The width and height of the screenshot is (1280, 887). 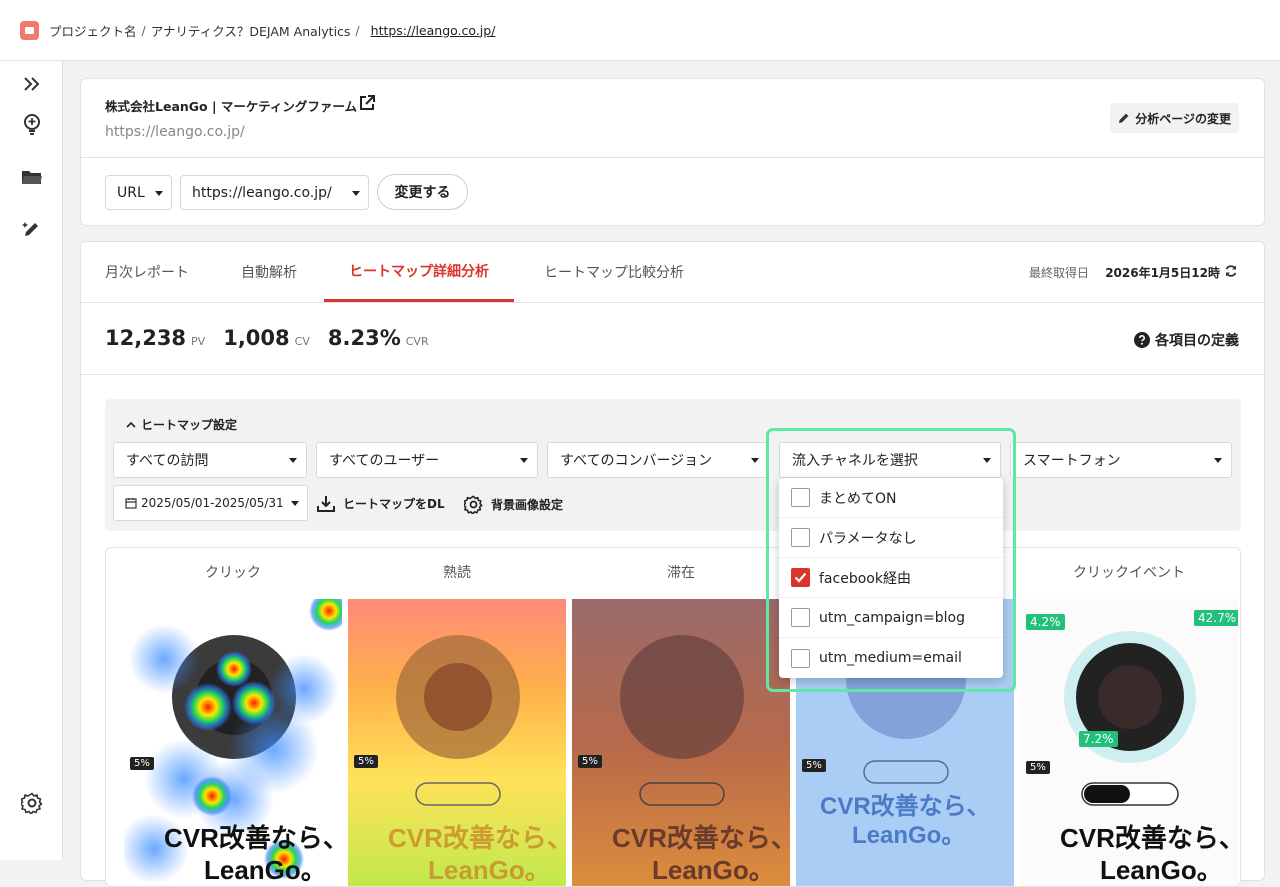 What do you see at coordinates (381, 503) in the screenshot?
I see `heatmap-download-button: ヒートマップをDL` at bounding box center [381, 503].